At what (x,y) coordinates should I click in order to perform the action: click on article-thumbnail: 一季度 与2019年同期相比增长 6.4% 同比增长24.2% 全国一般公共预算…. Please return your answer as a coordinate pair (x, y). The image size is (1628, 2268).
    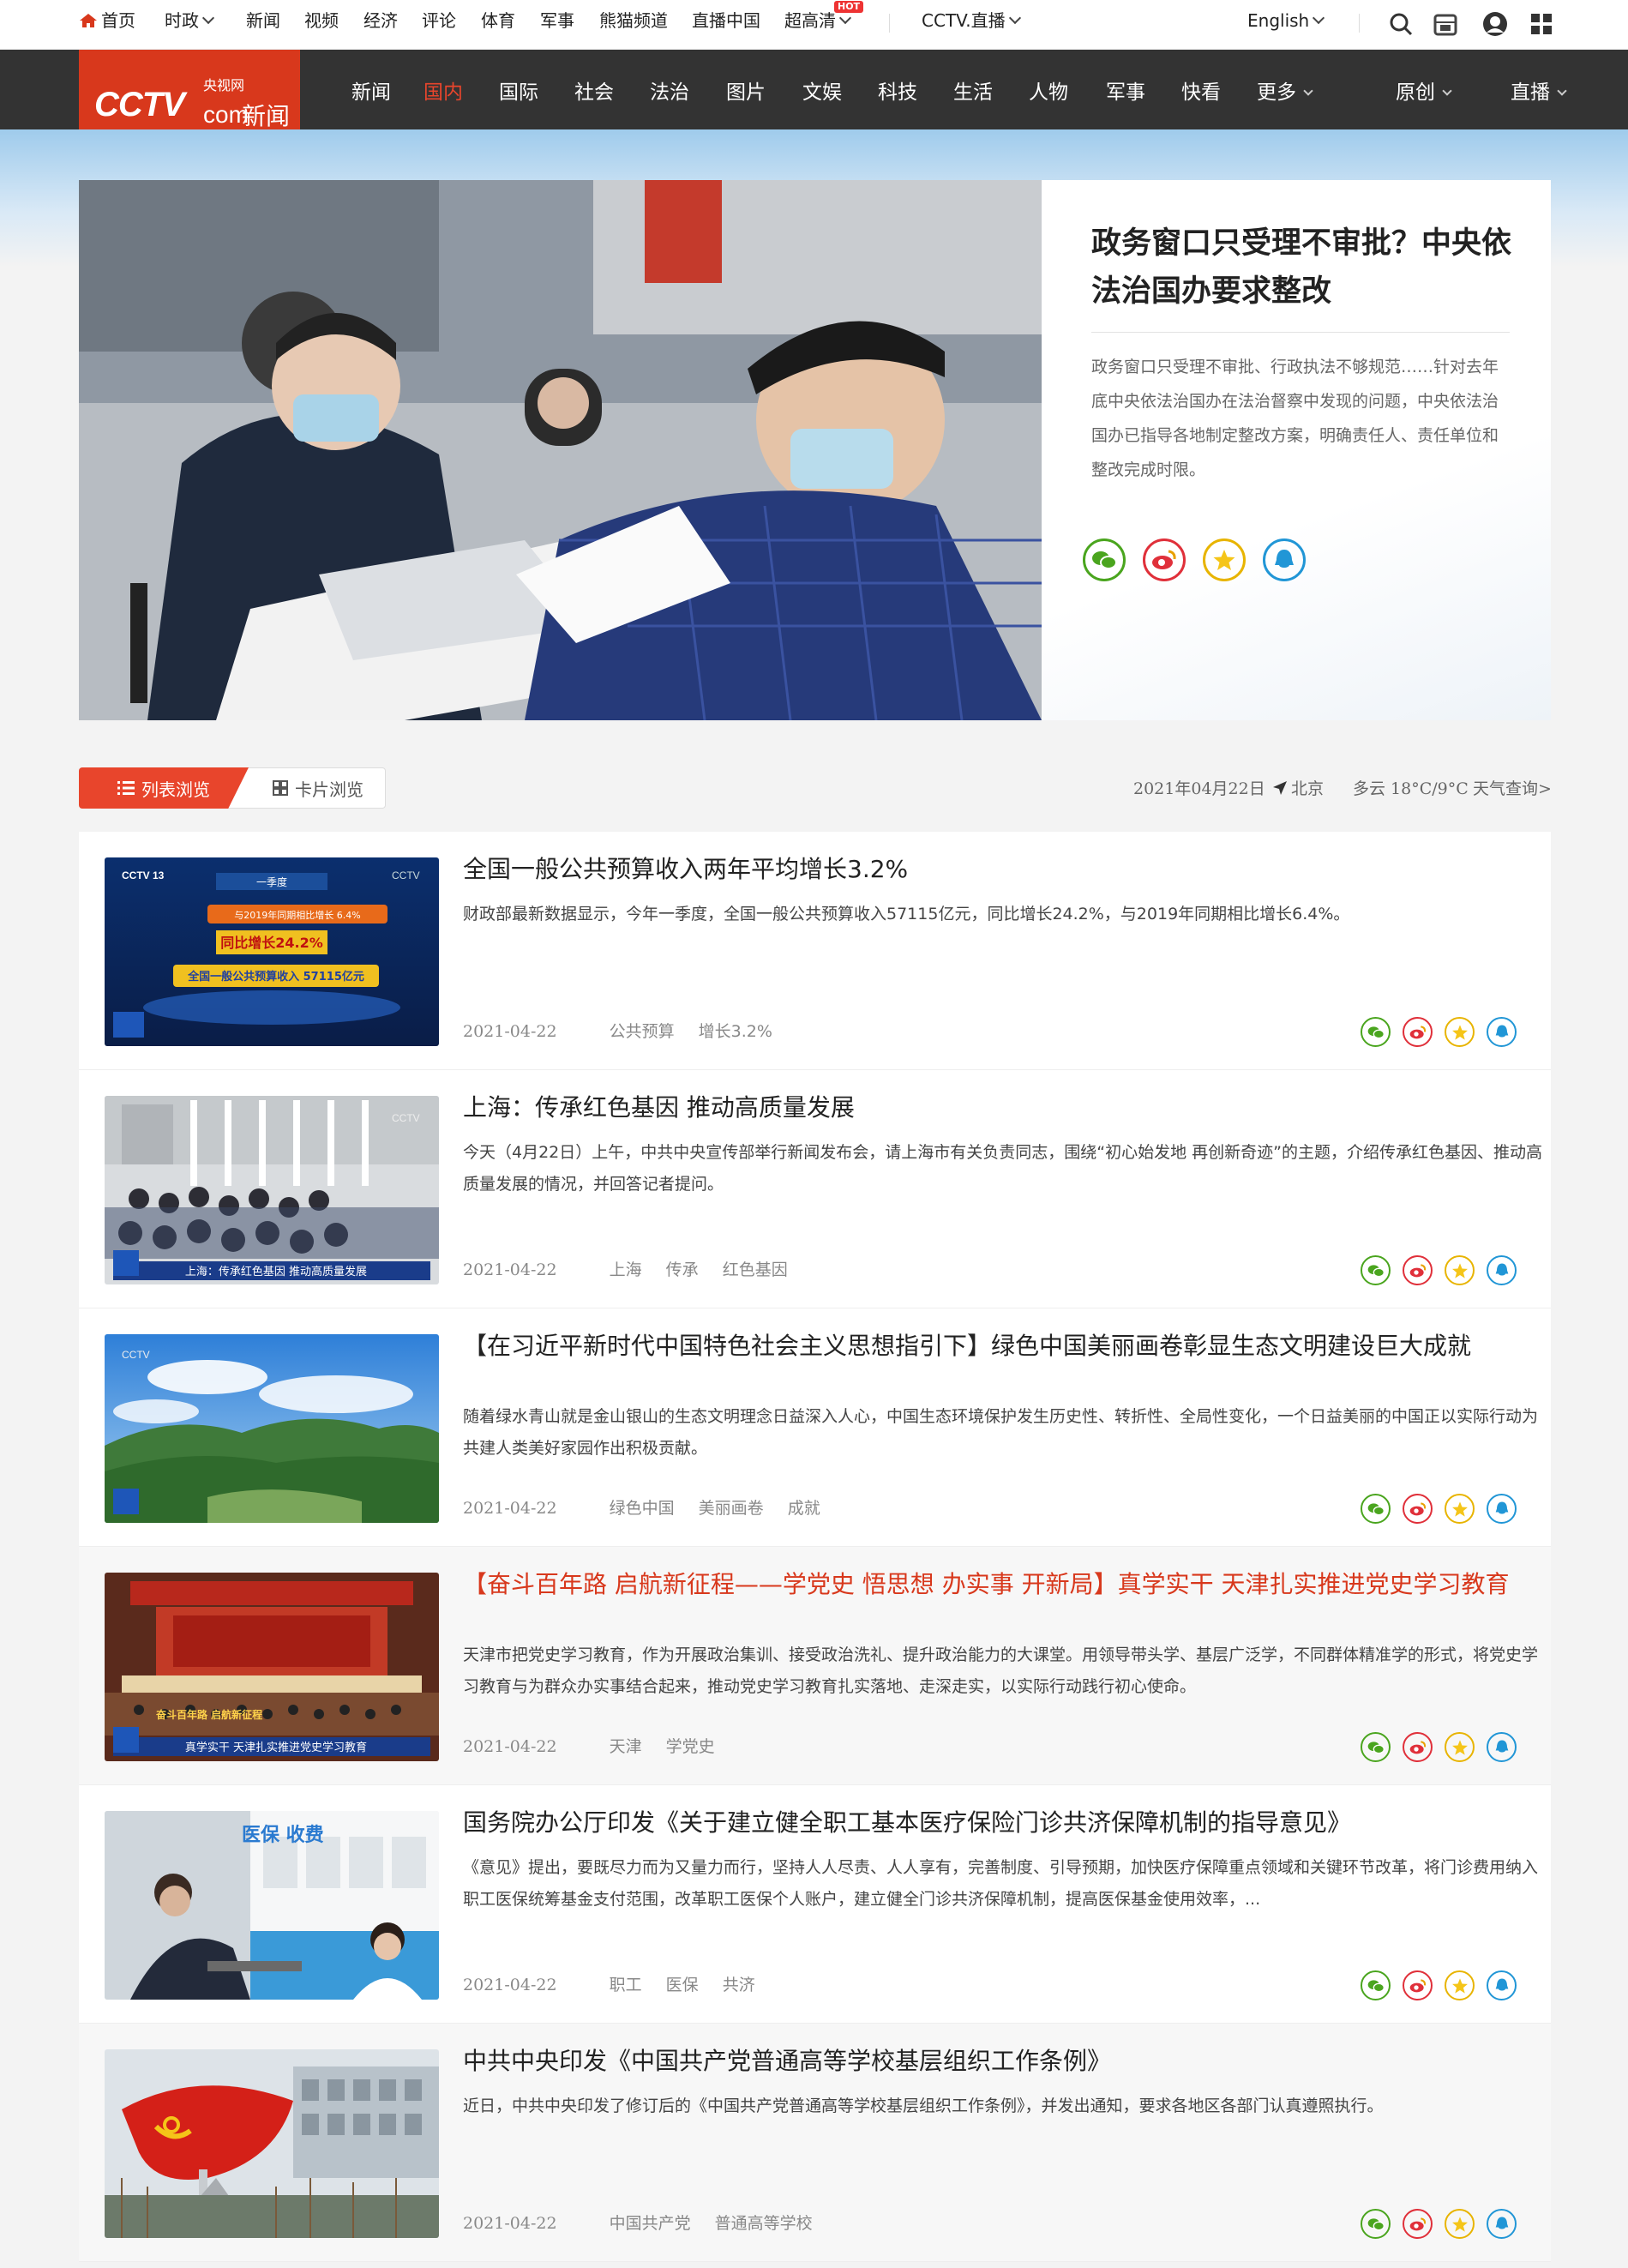
    Looking at the image, I should click on (272, 951).